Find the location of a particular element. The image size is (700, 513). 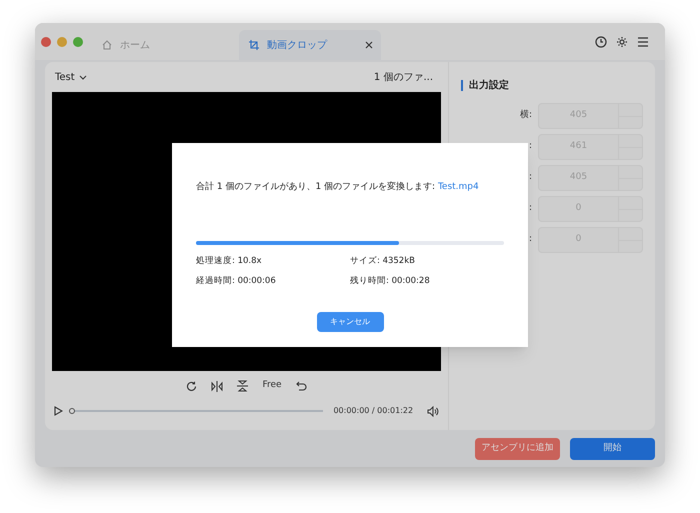

seek-track is located at coordinates (196, 411).